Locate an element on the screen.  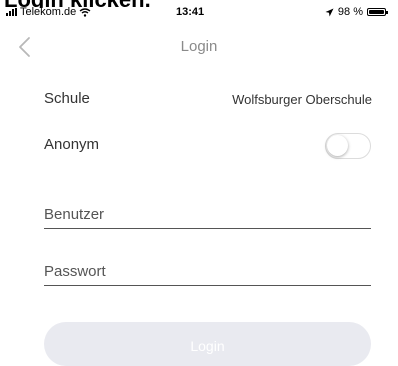
carrier-label: Telekom.de is located at coordinates (48, 12).